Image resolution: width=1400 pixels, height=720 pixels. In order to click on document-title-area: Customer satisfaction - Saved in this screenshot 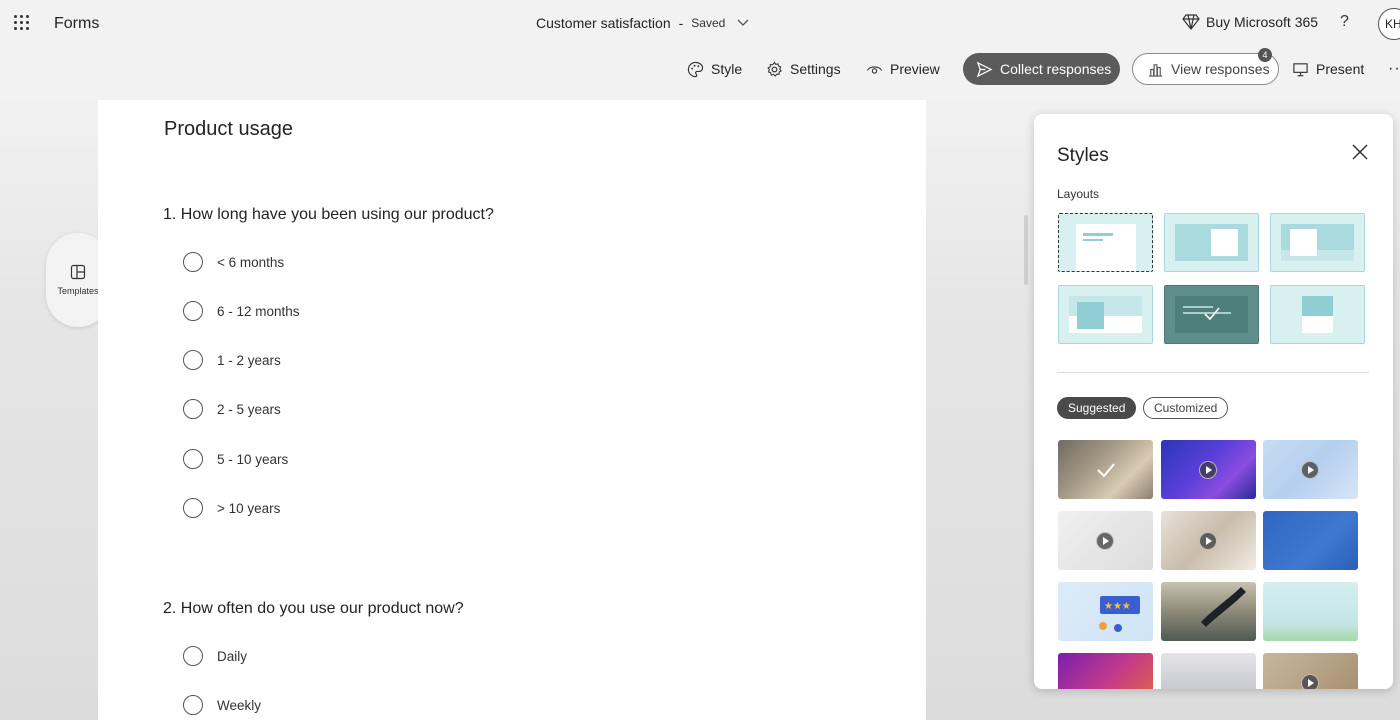, I will do `click(642, 23)`.